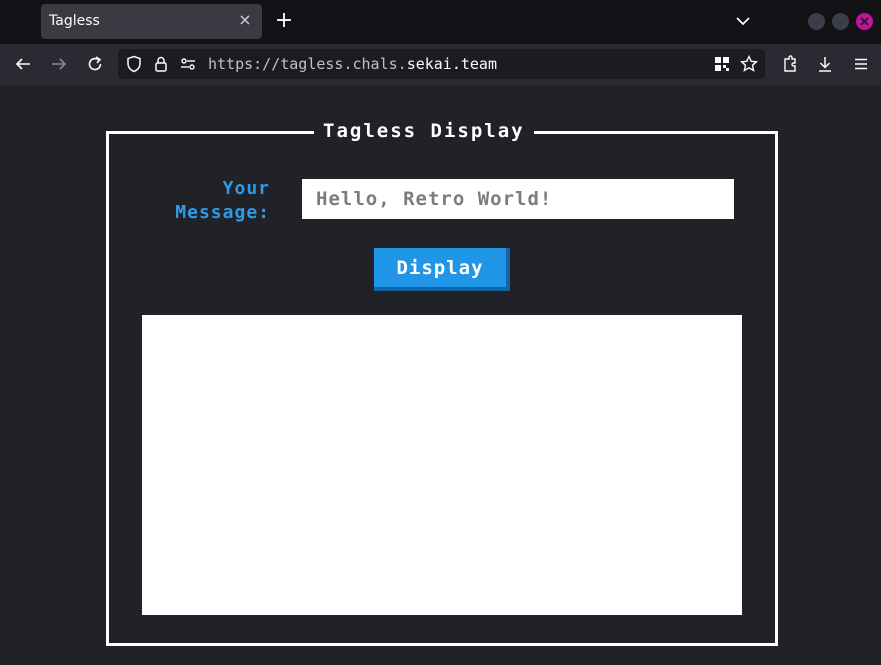  Describe the element at coordinates (825, 64) in the screenshot. I see `download-icon` at that location.